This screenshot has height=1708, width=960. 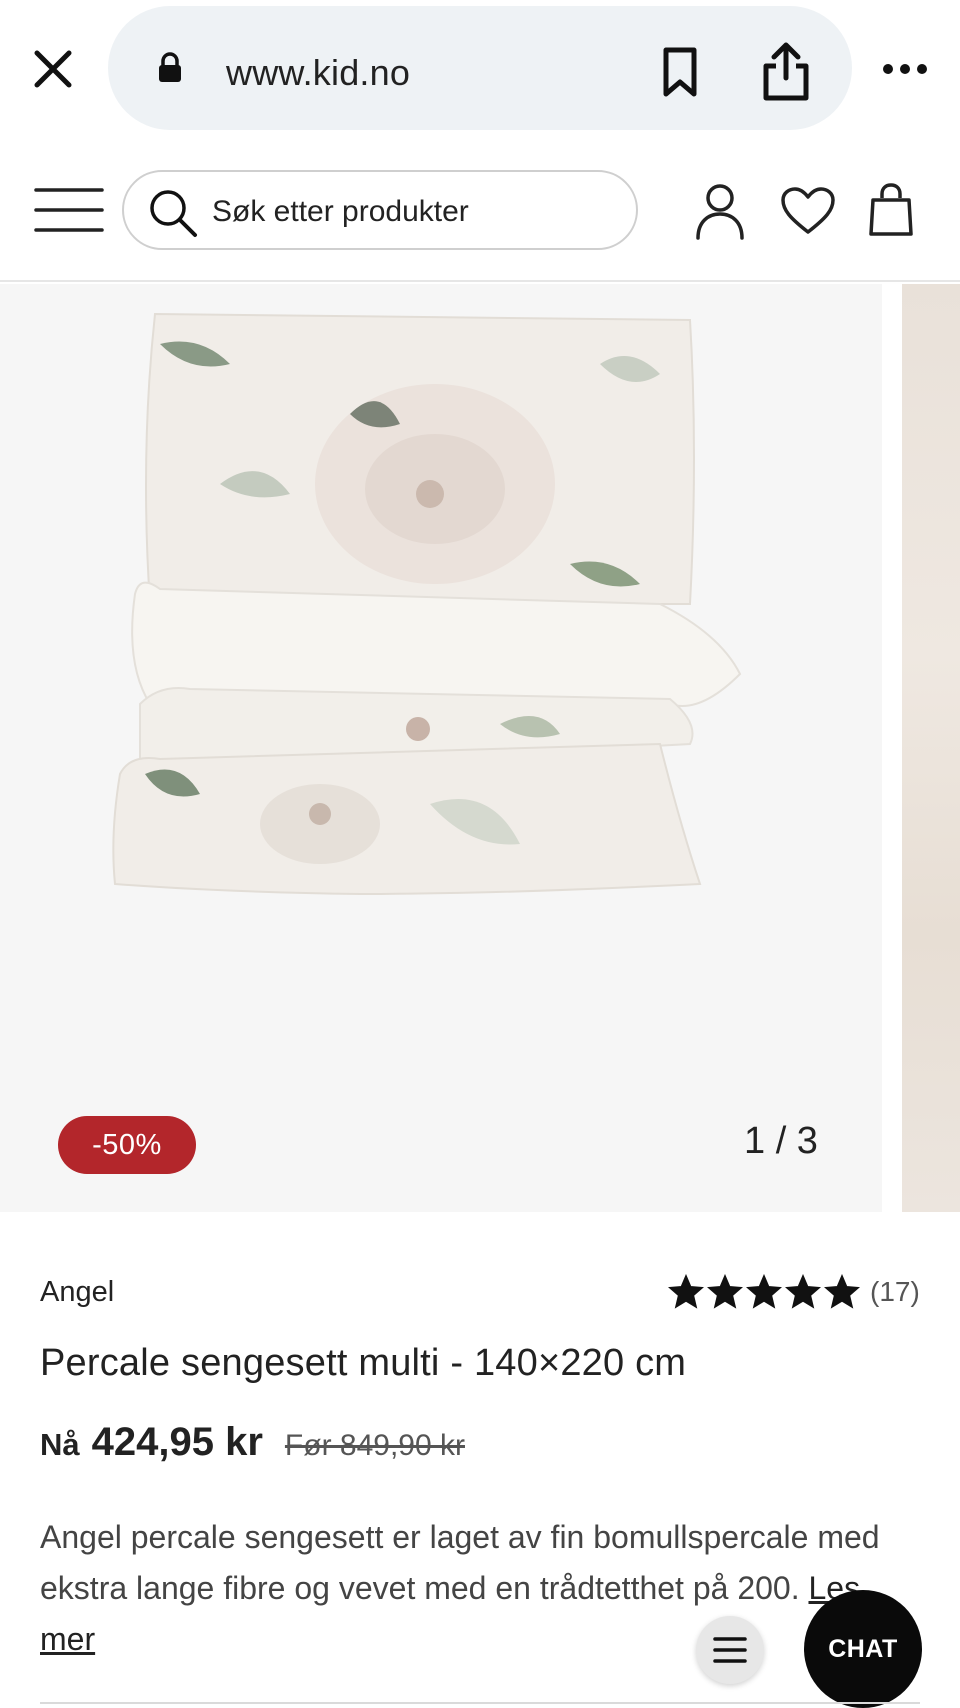 I want to click on image-counter: 1 / 3, so click(x=781, y=1141).